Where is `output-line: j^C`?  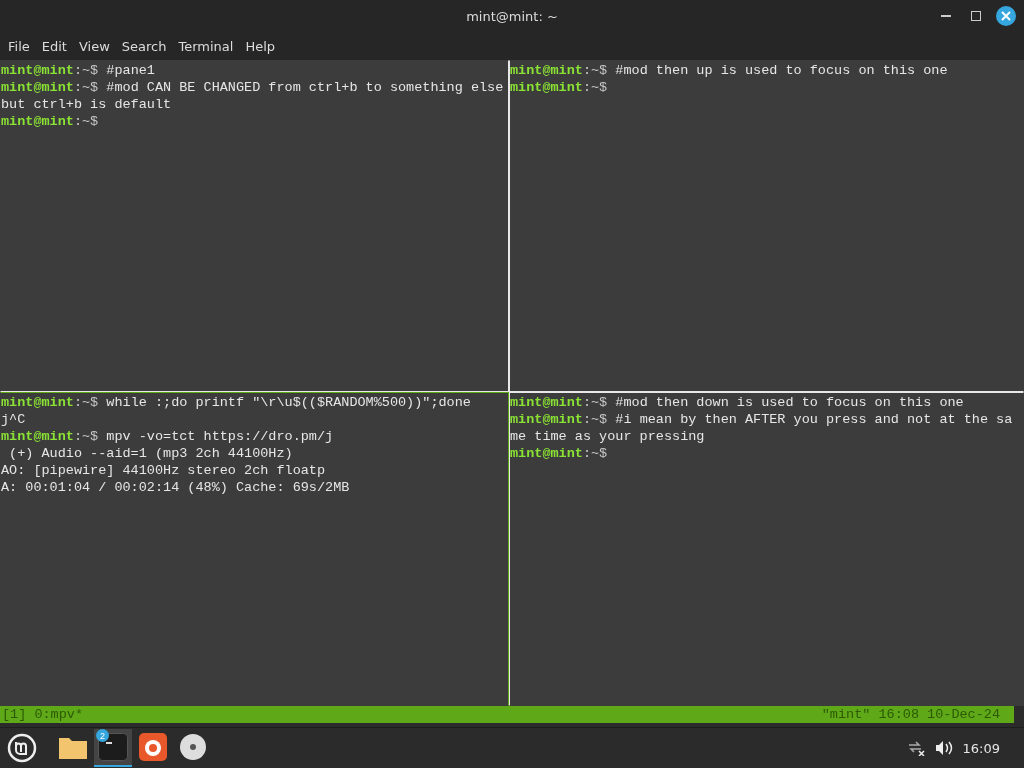
output-line: j^C is located at coordinates (14, 419).